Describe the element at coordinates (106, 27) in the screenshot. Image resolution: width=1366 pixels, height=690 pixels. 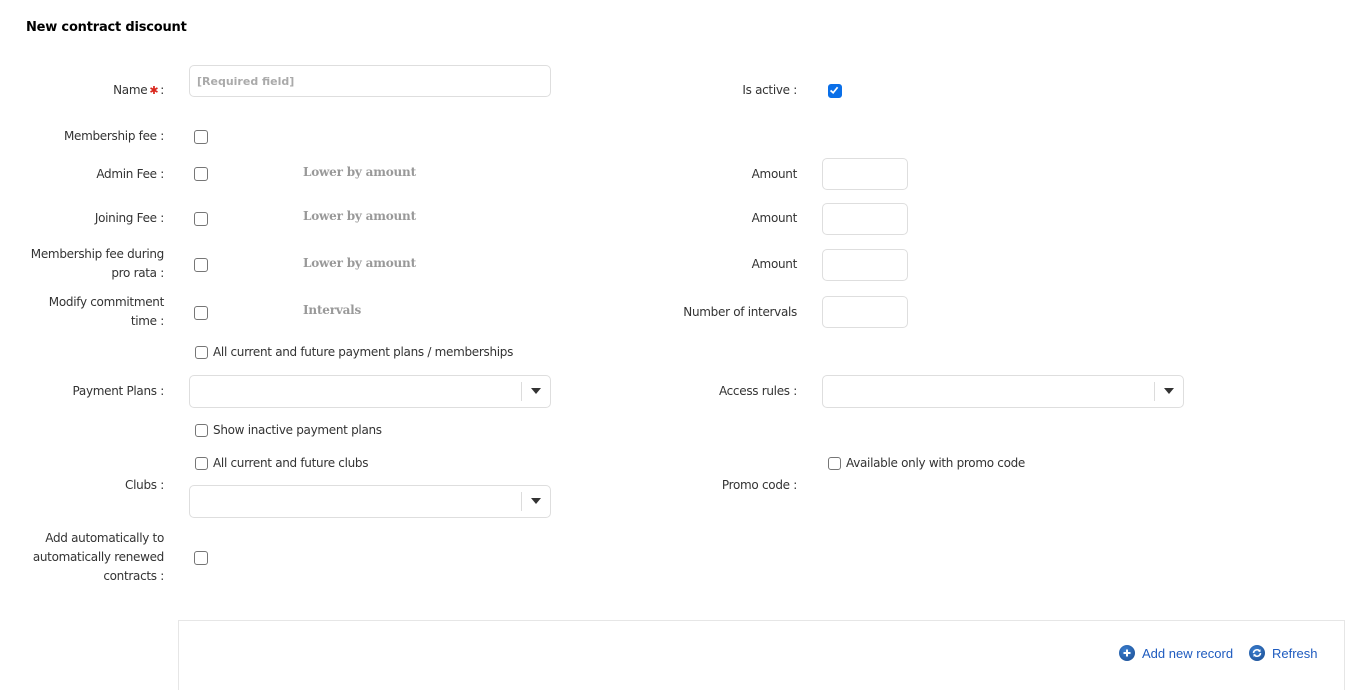
I see `page-title: New contract discount` at that location.